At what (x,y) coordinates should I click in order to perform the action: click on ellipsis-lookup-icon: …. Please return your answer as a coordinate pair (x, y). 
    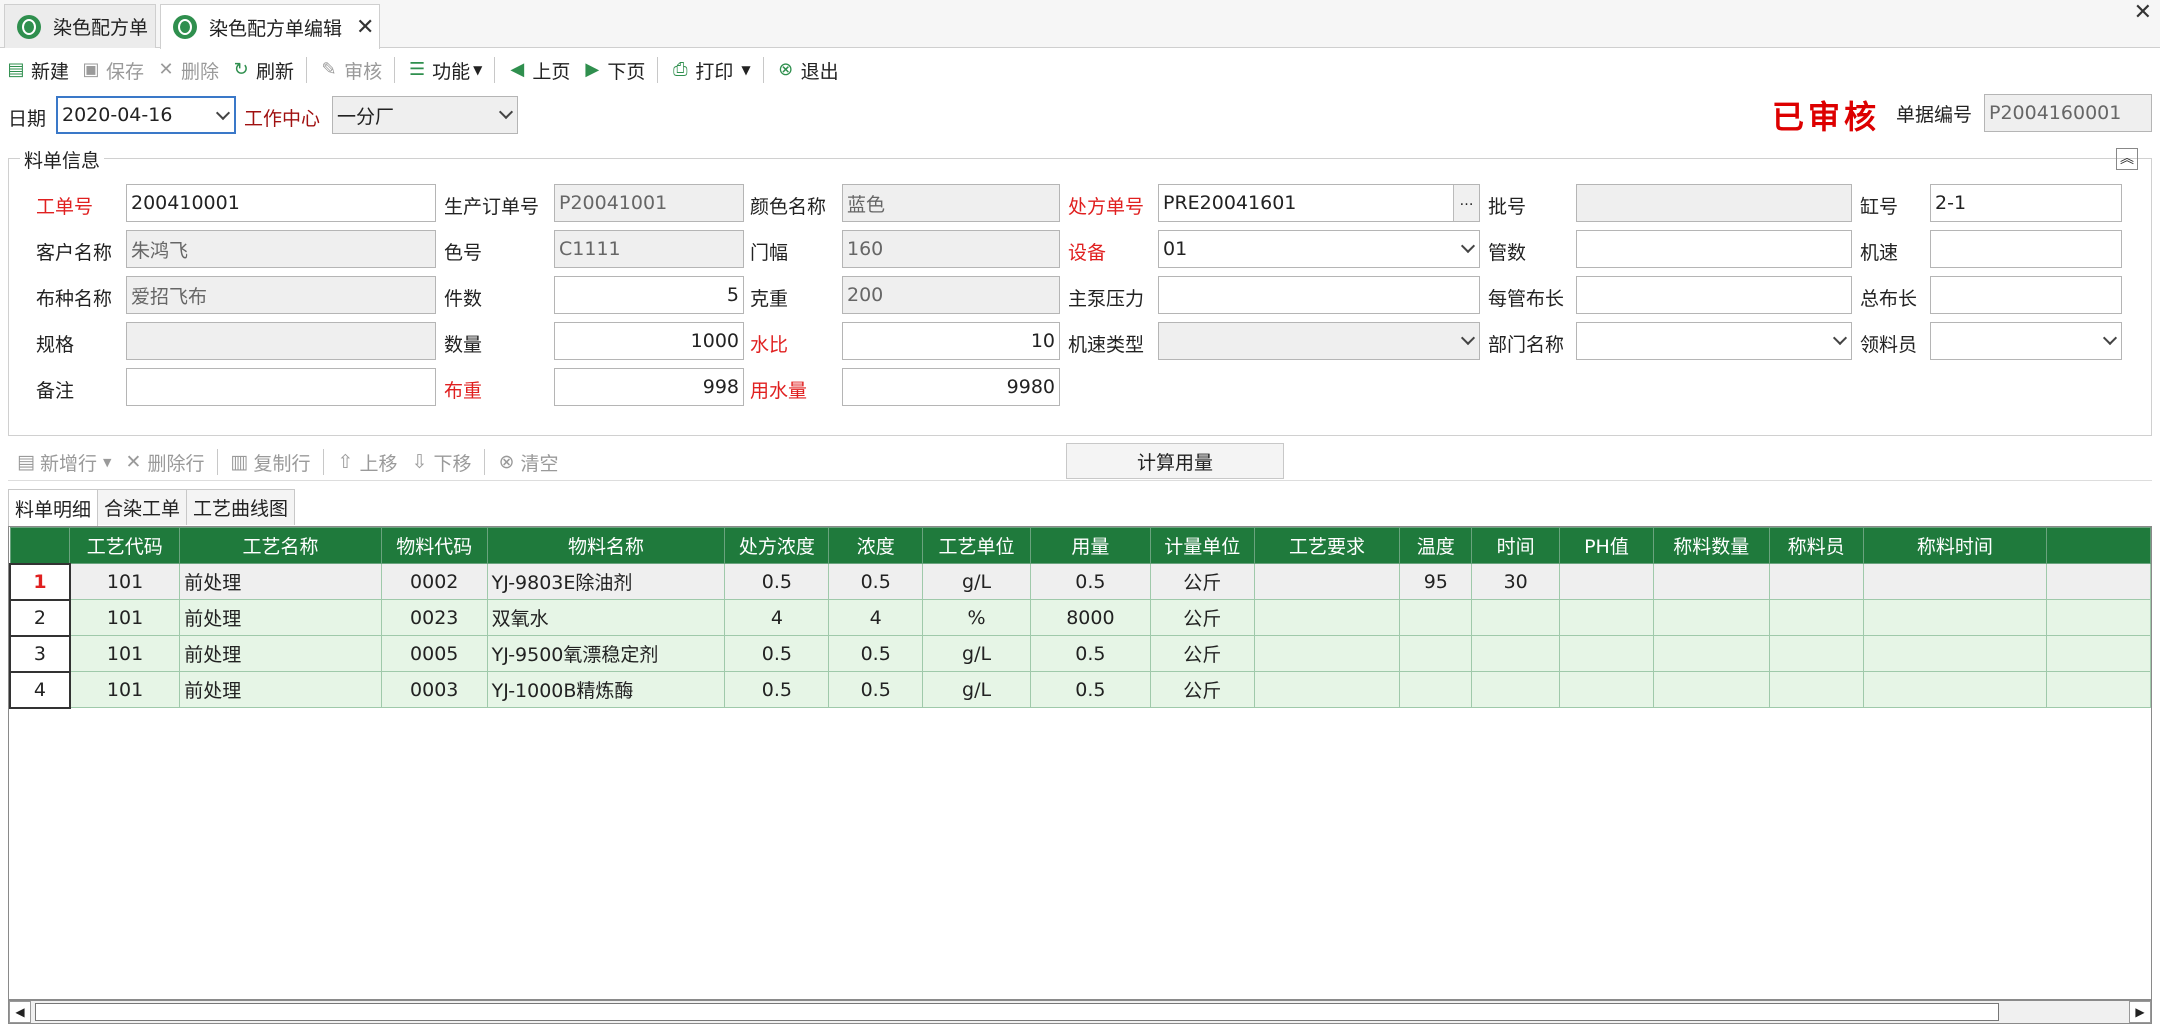
    Looking at the image, I should click on (1466, 203).